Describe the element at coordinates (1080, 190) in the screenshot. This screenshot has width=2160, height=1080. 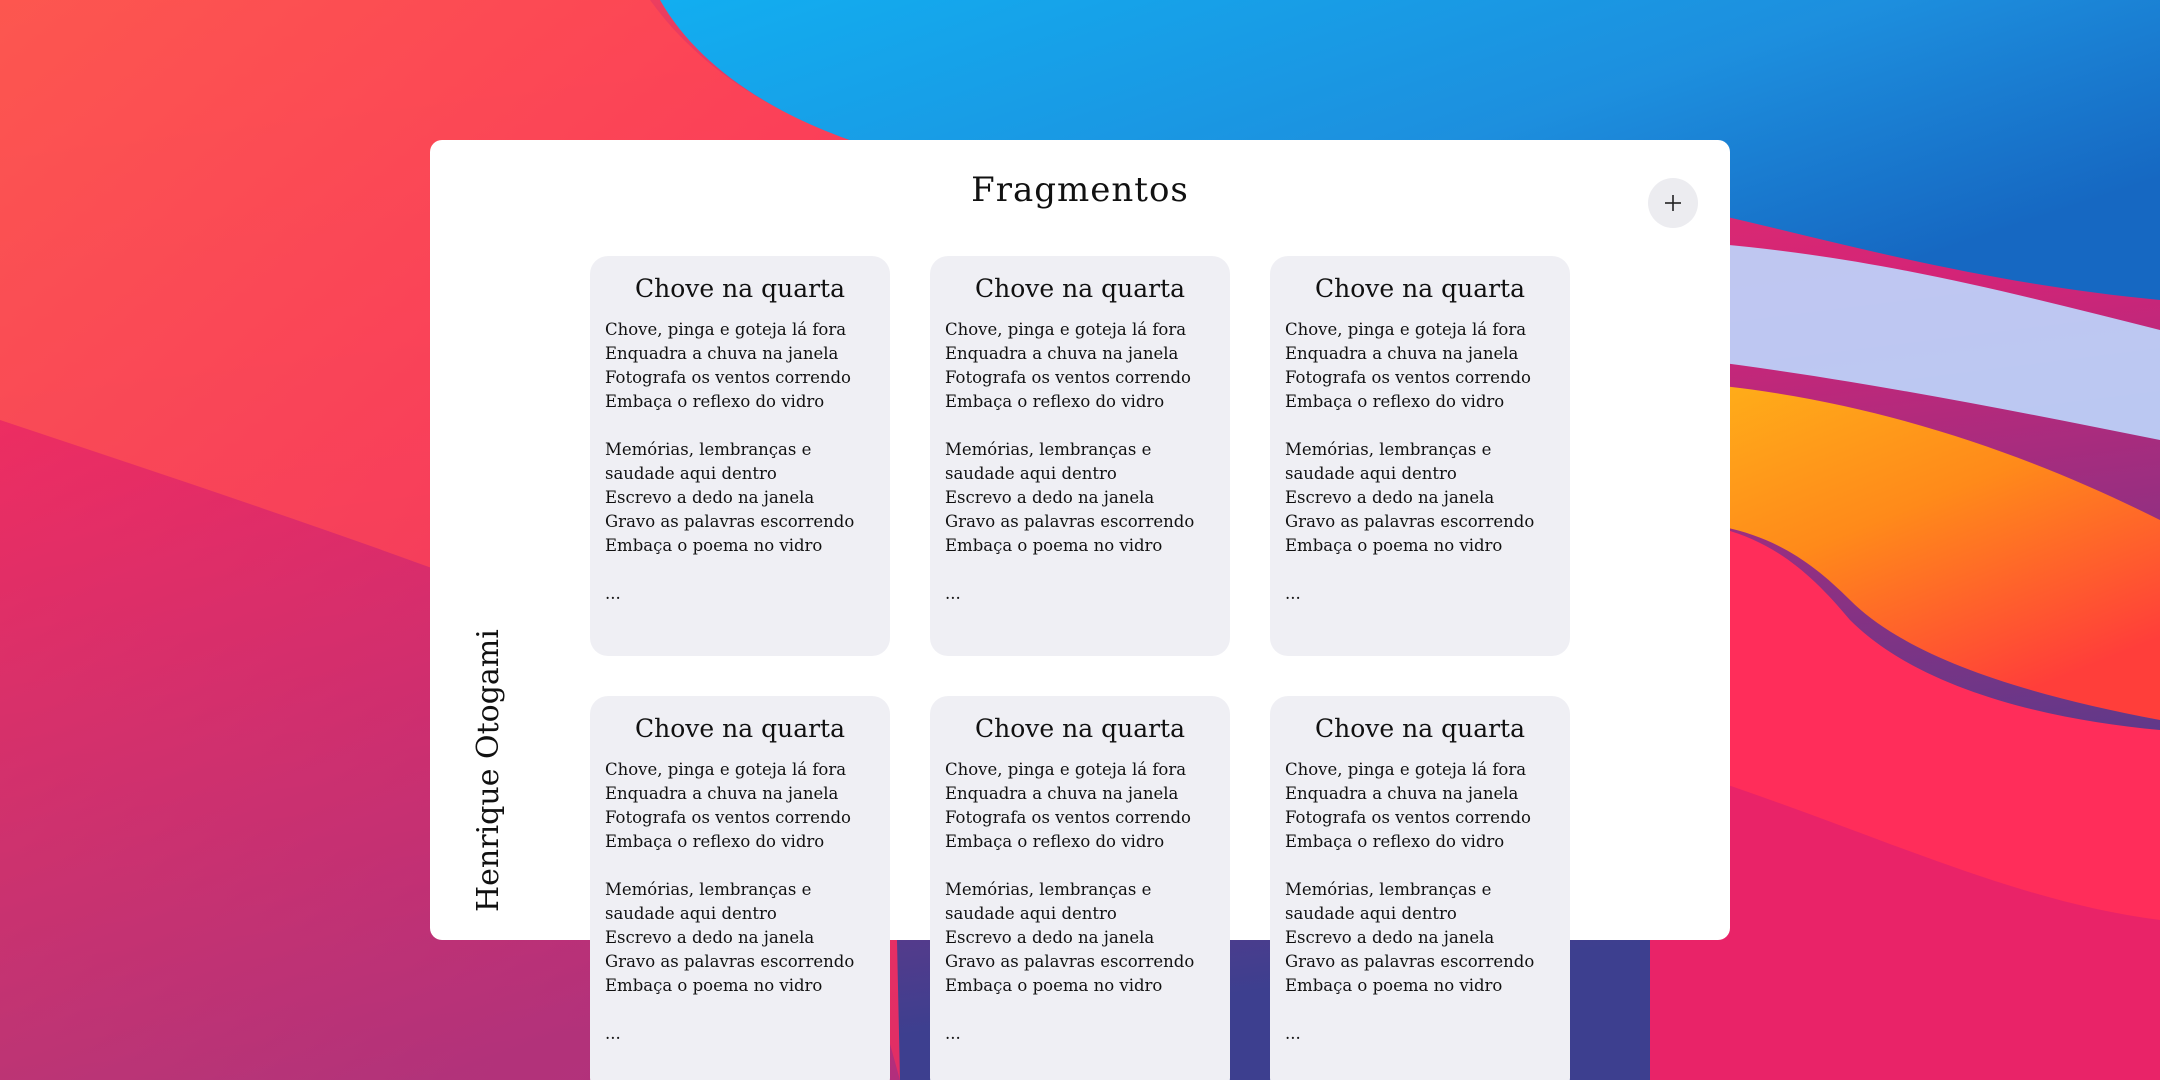
I see `page-title: Fragmentos` at that location.